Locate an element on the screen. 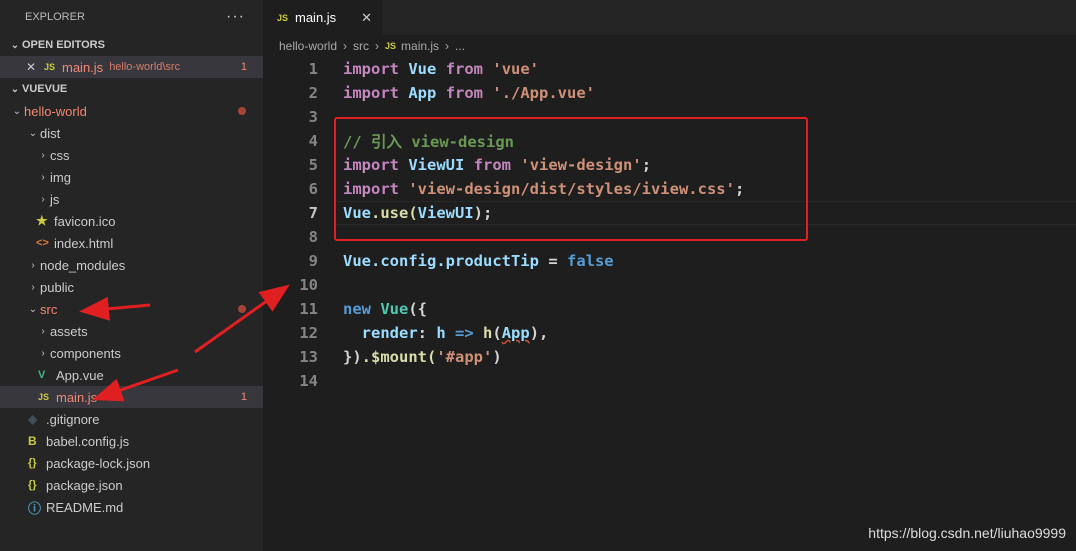  annotation-arrows is located at coordinates (184, 343).